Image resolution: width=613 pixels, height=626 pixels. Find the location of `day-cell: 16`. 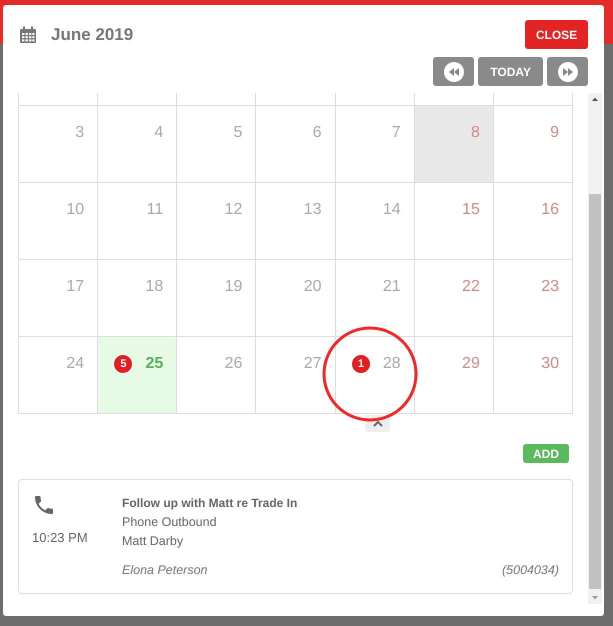

day-cell: 16 is located at coordinates (533, 221).